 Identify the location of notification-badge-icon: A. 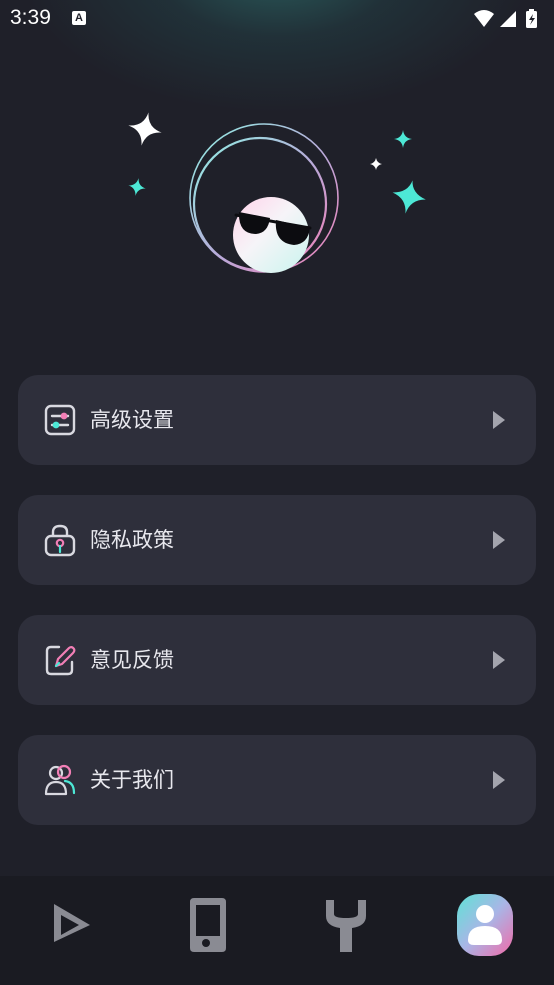
(79, 18).